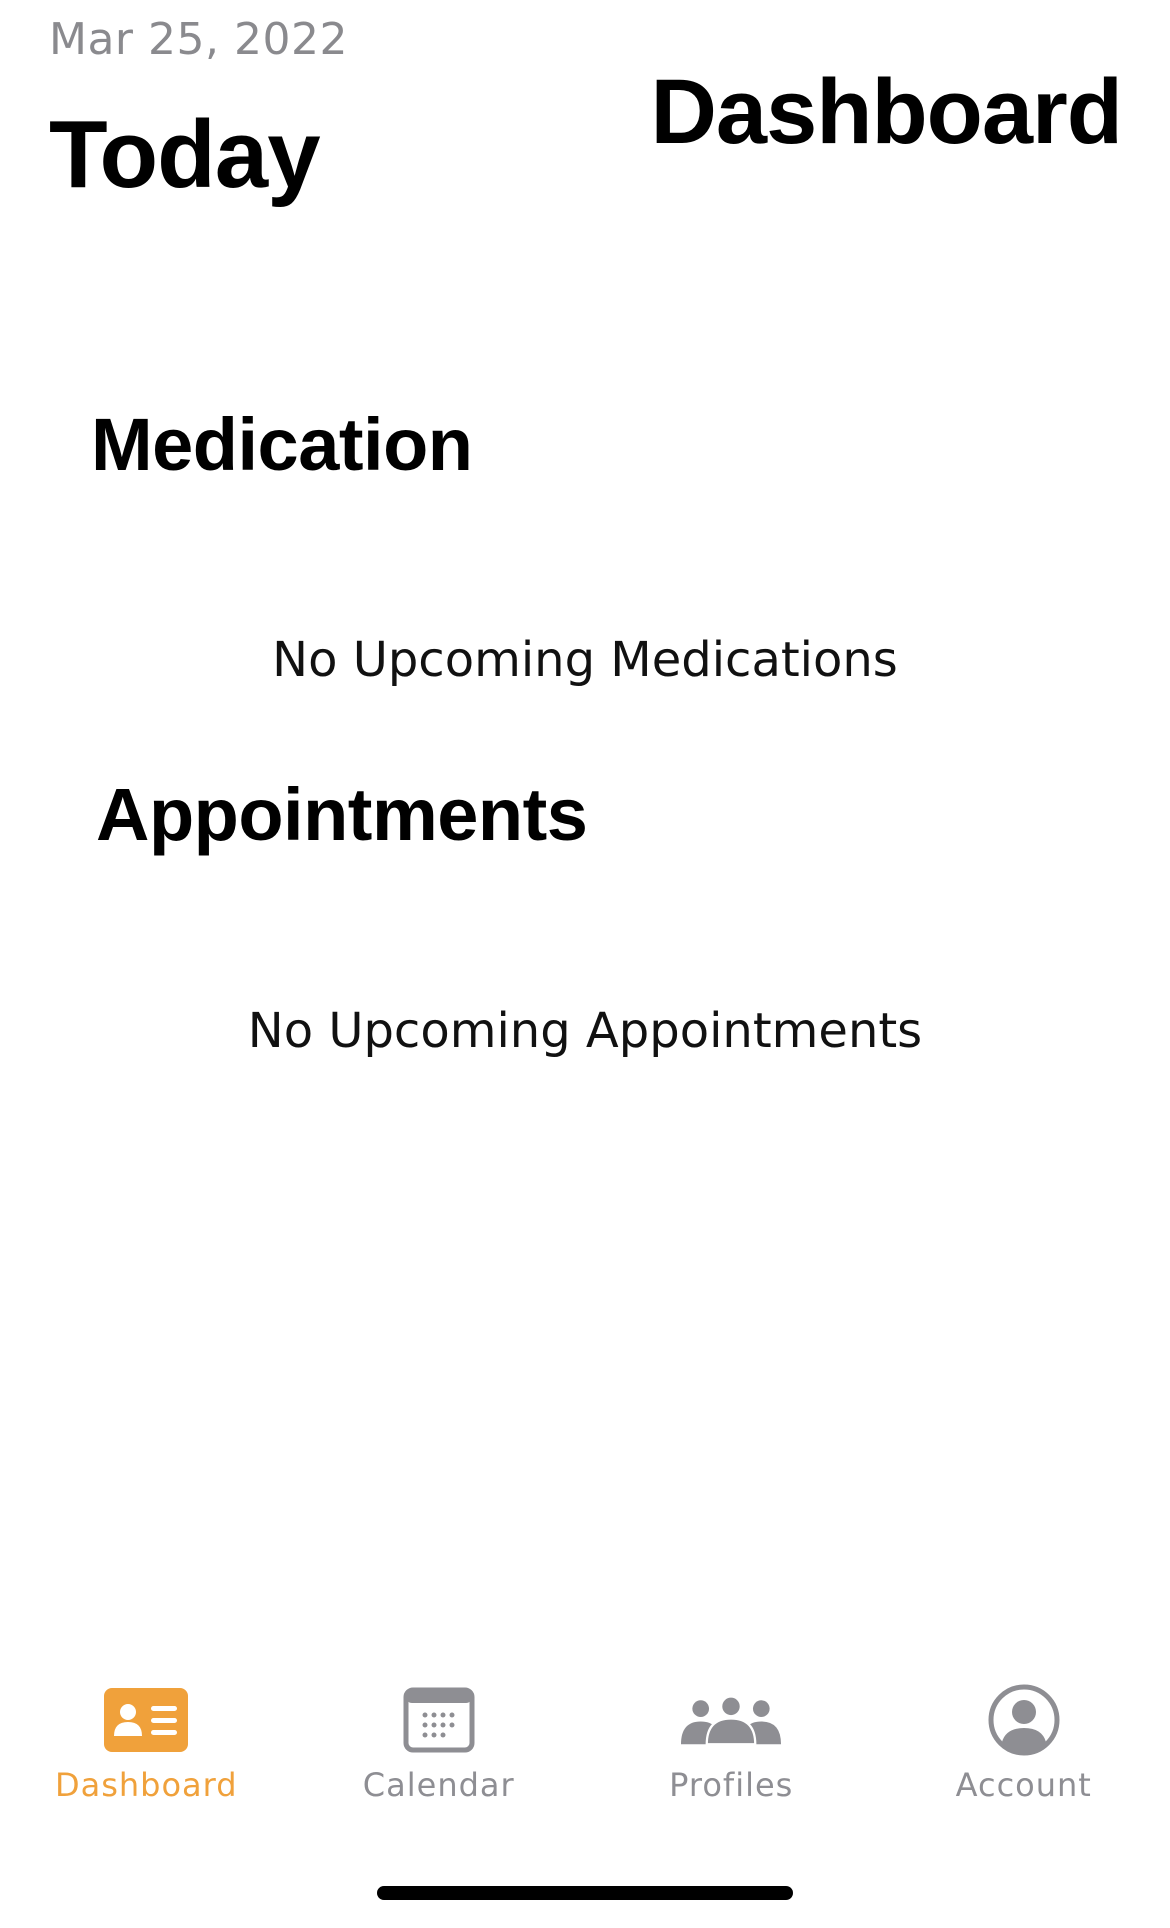 The height and width of the screenshot is (1928, 1170). I want to click on date-label: Mar 25, 2022, so click(198, 39).